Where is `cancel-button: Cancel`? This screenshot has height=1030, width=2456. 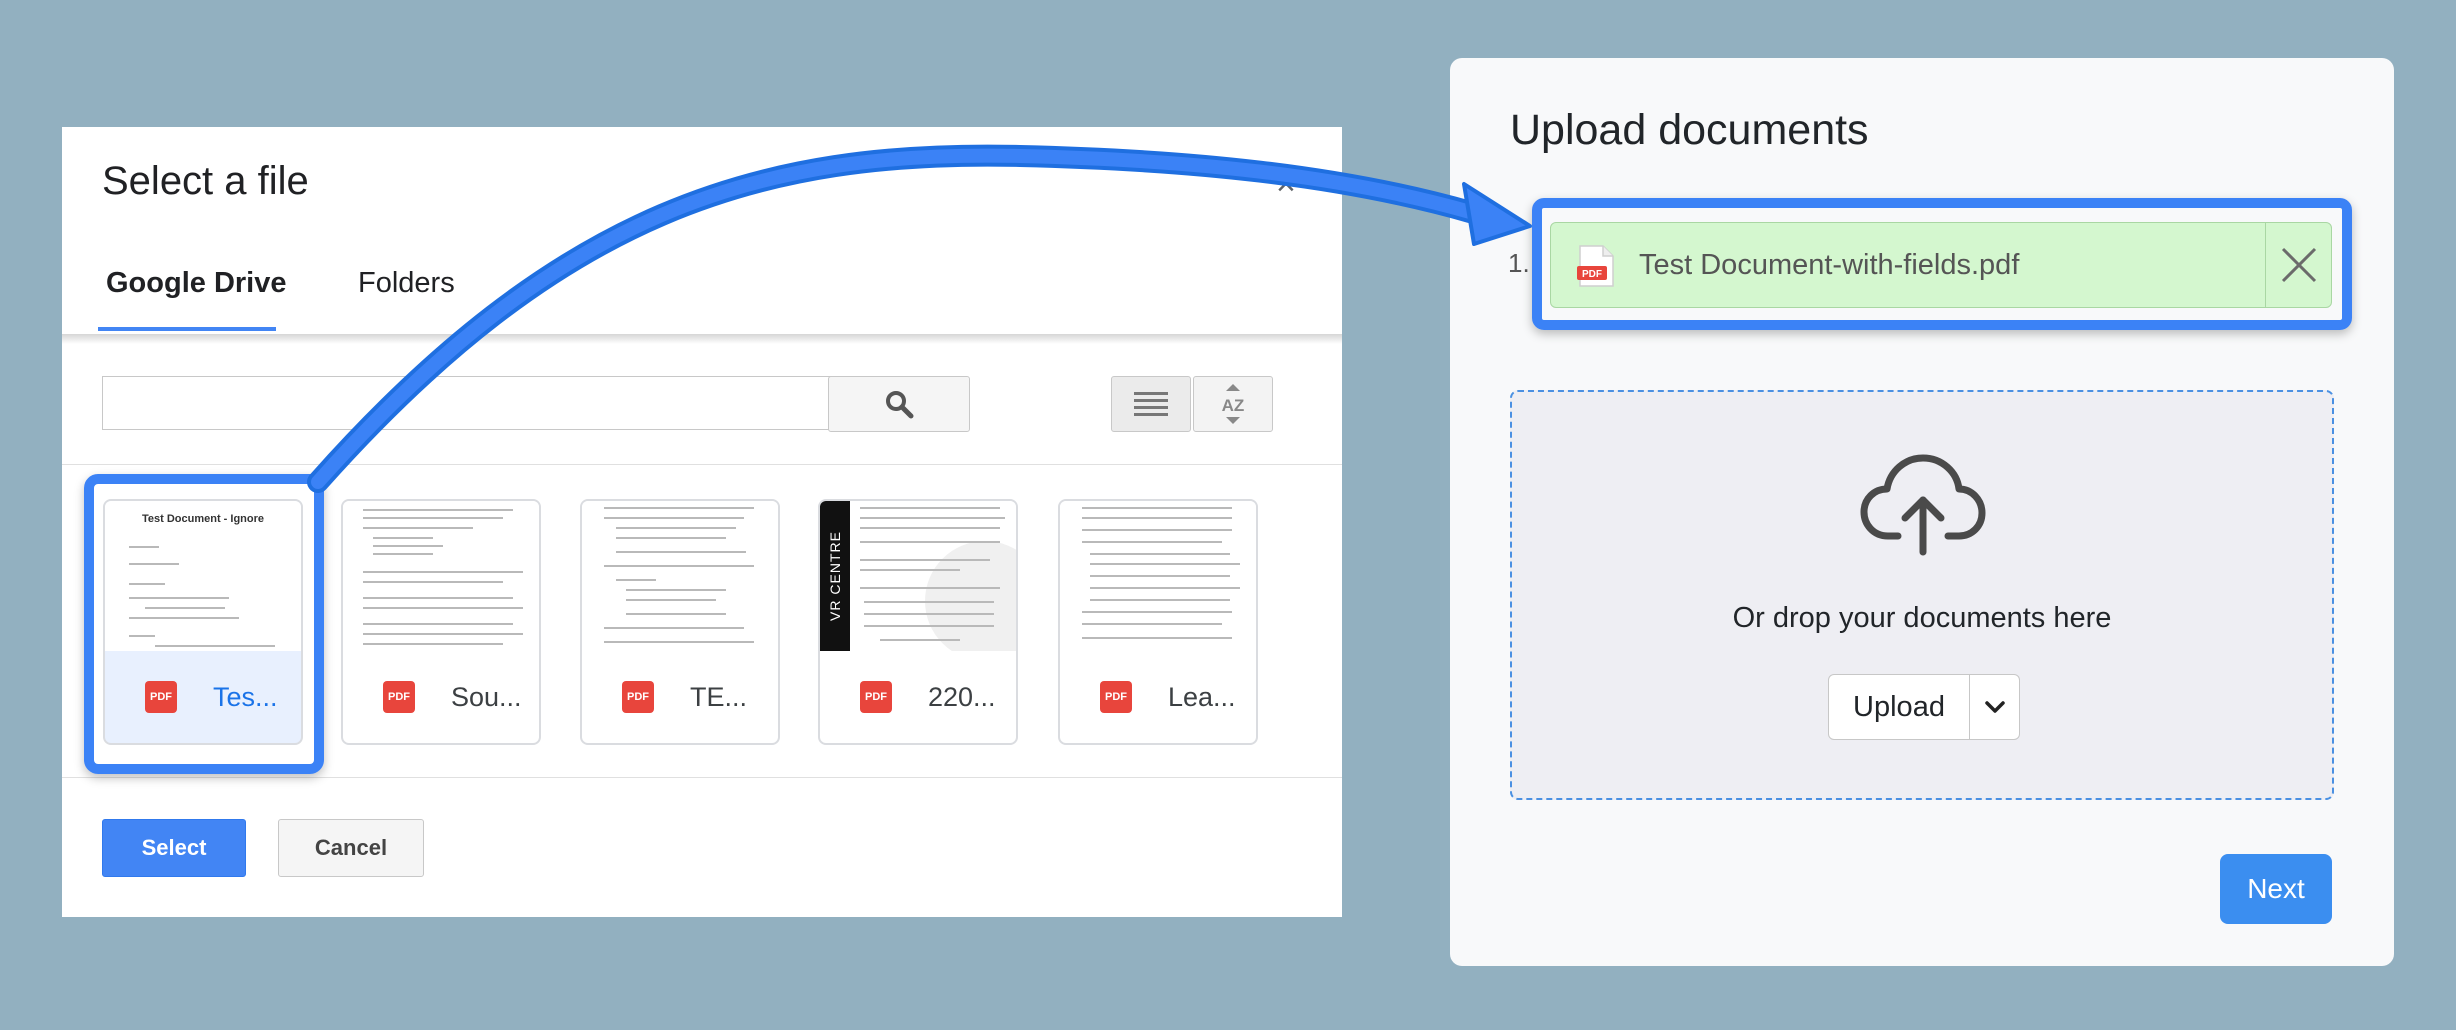 cancel-button: Cancel is located at coordinates (351, 848).